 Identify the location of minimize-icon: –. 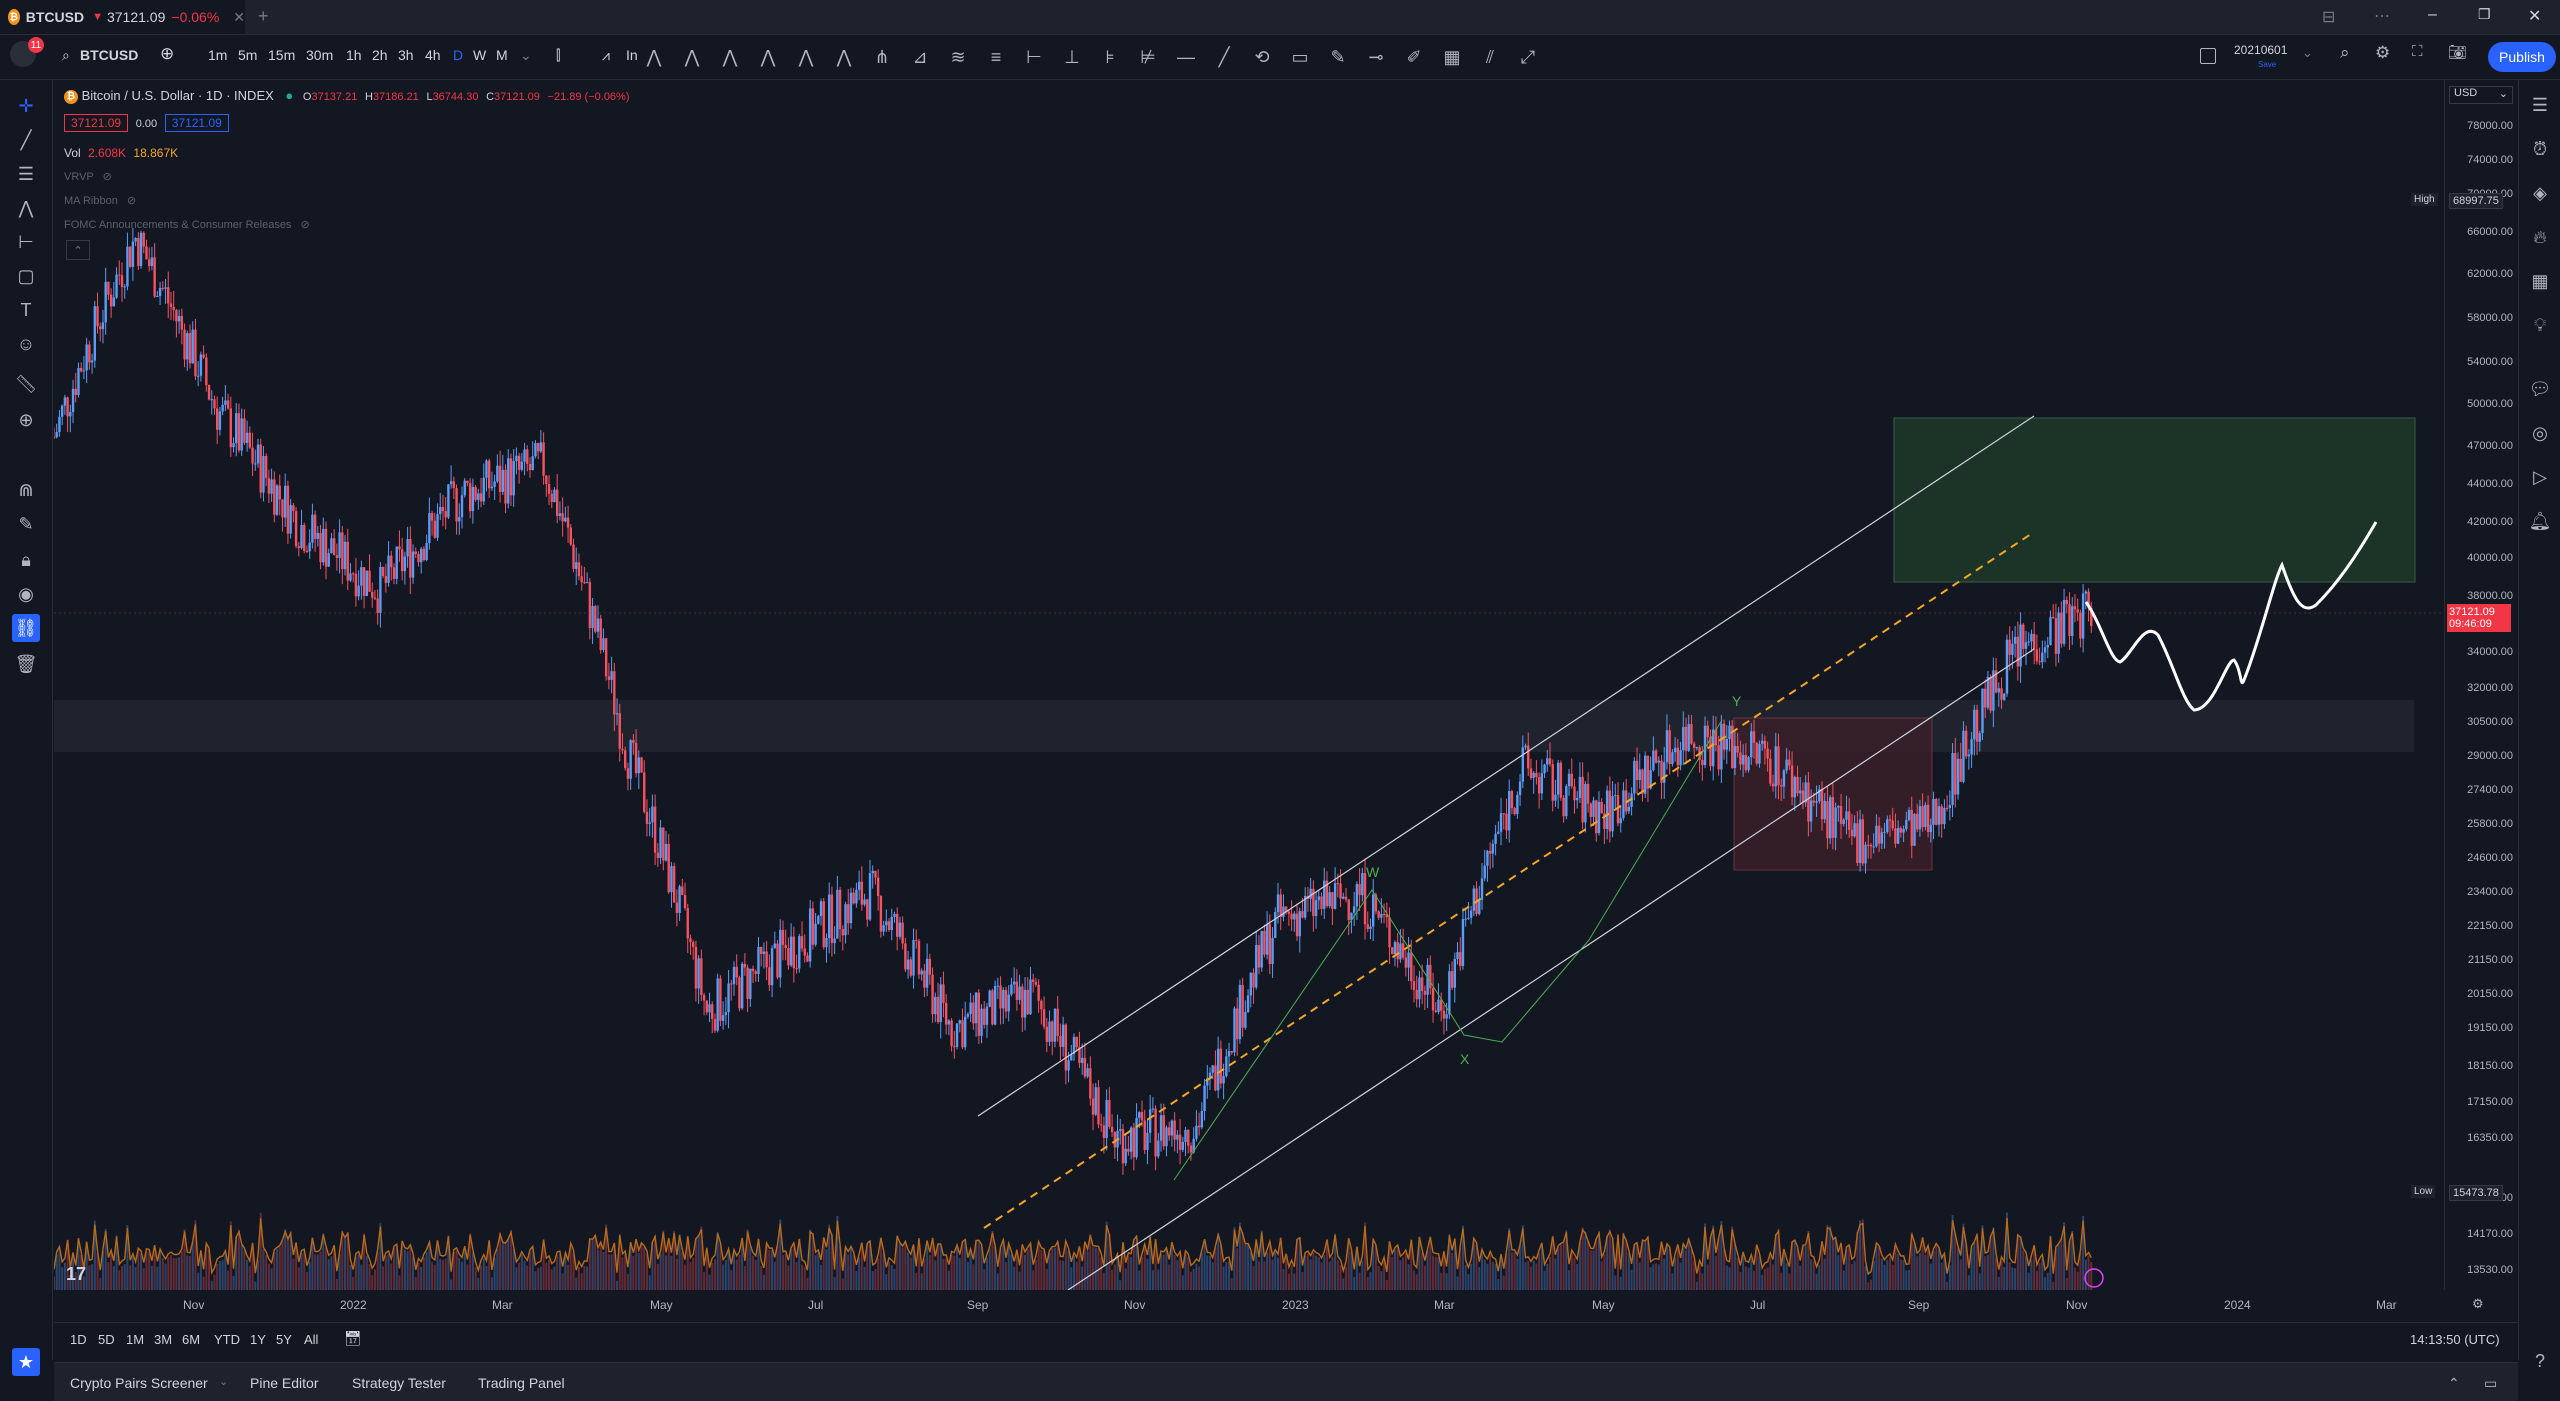
(2432, 15).